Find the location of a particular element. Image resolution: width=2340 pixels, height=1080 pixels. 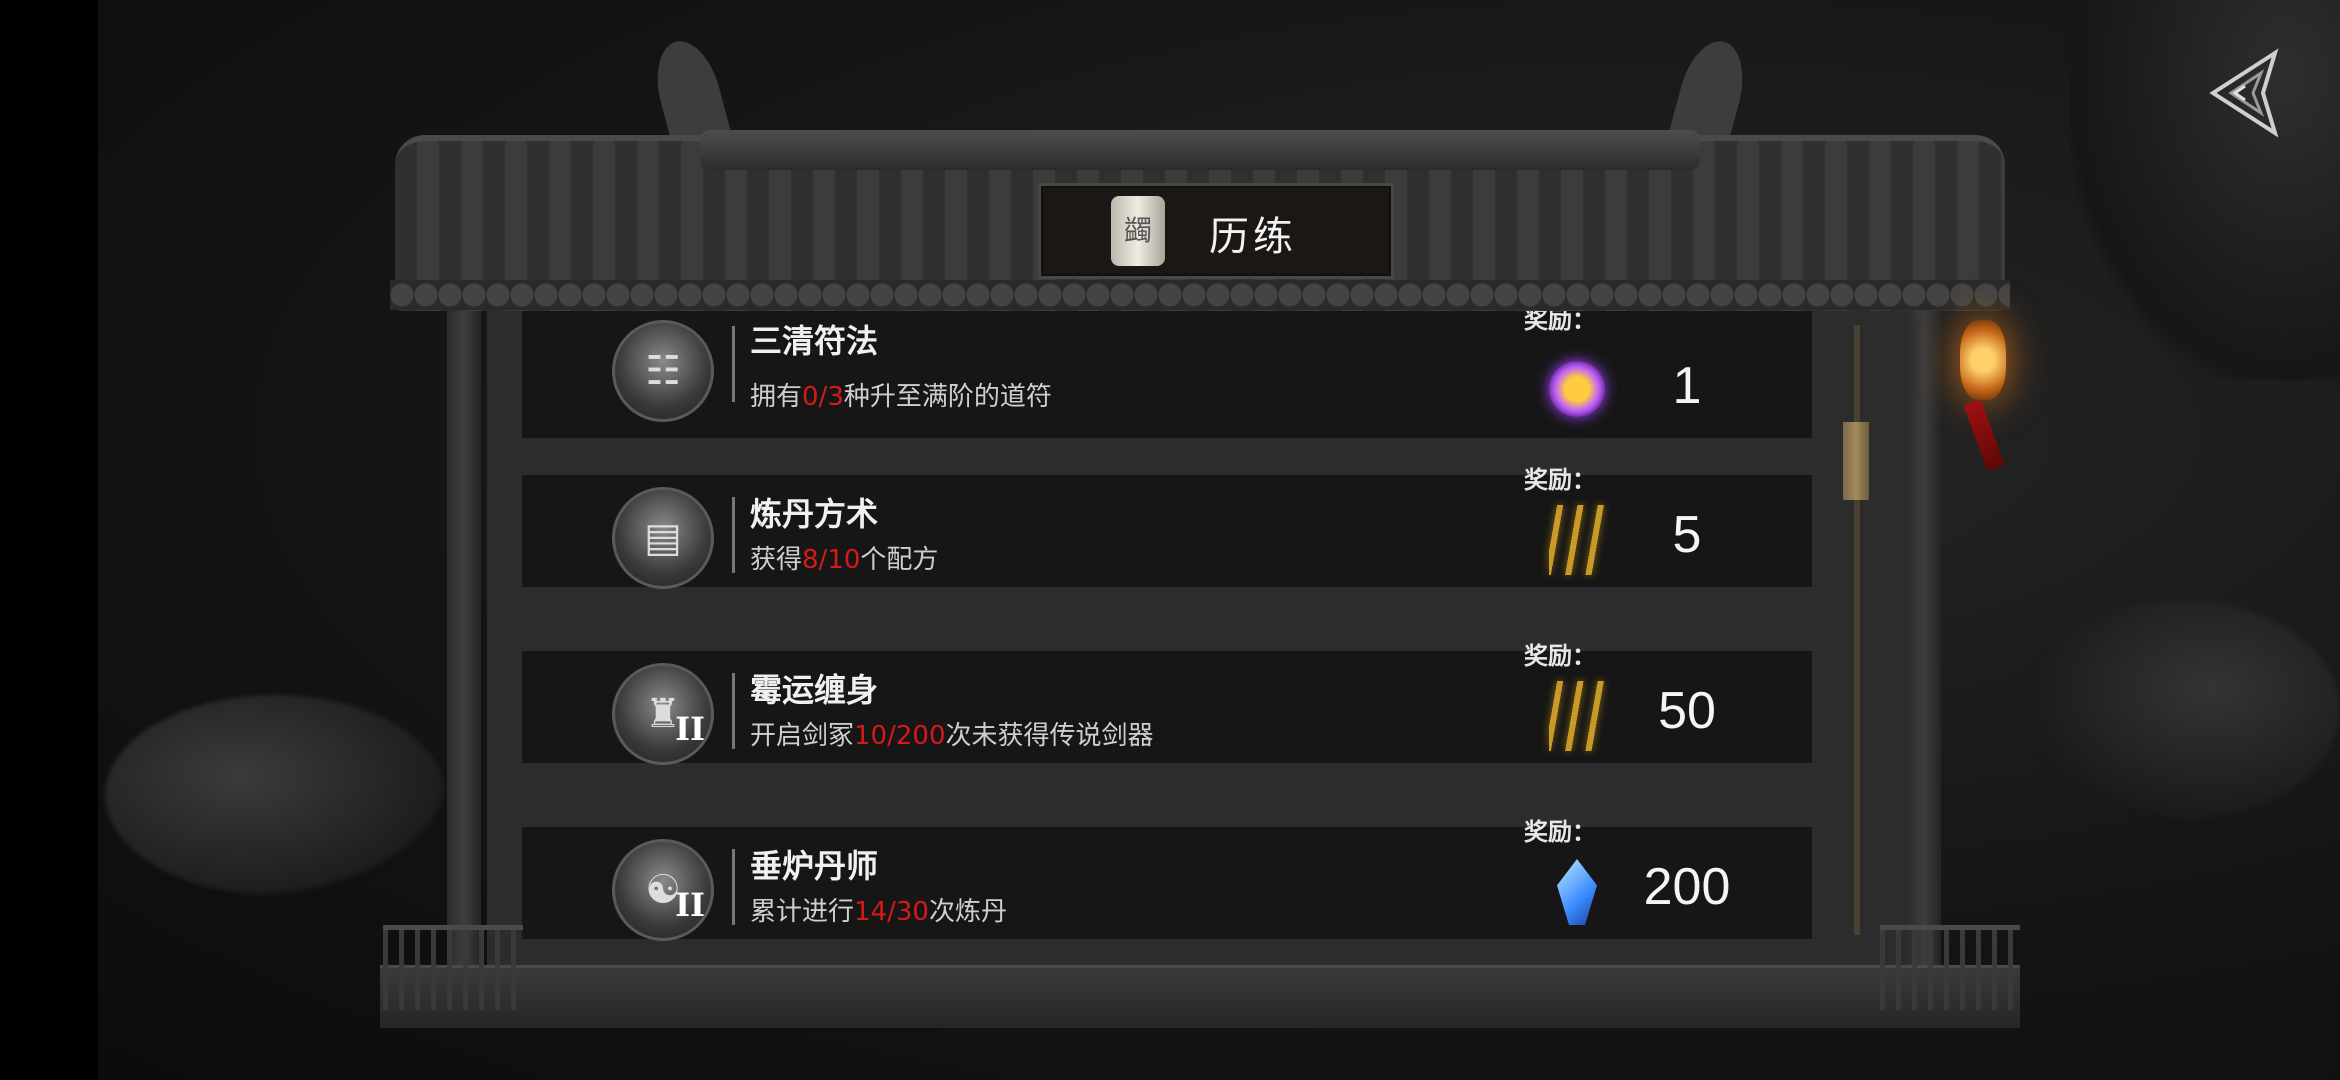

alchemy-book-icon: ▤ is located at coordinates (663, 538).